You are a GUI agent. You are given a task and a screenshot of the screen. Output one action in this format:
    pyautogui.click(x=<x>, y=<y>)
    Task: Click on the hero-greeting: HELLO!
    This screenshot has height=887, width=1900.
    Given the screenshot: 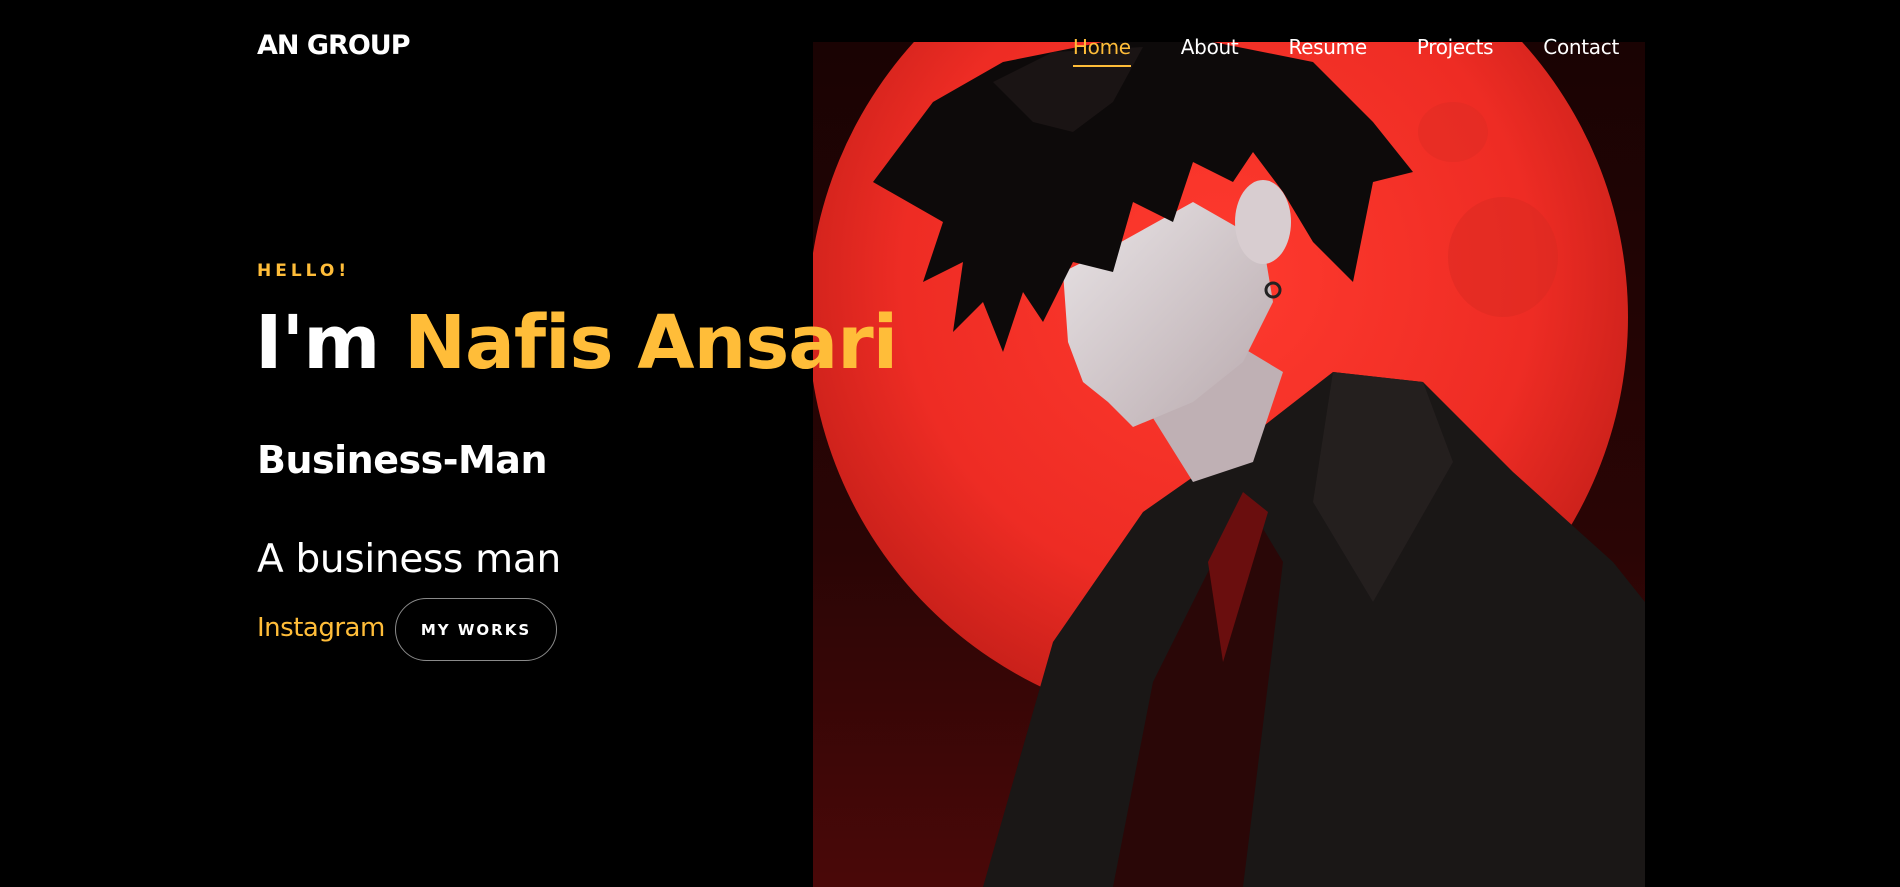 What is the action you would take?
    pyautogui.click(x=304, y=271)
    